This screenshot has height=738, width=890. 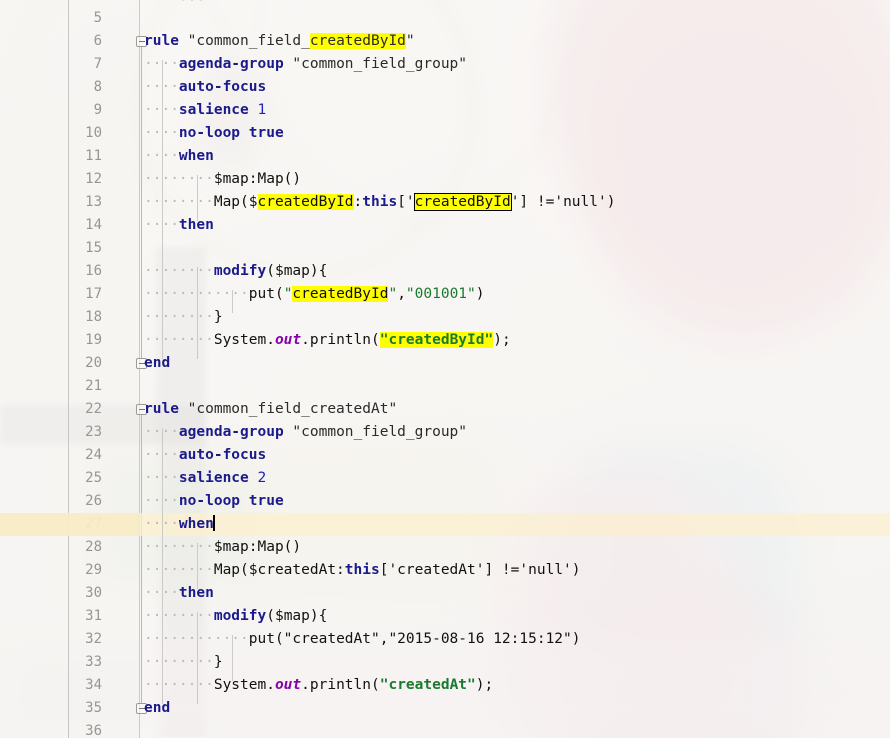 I want to click on code-token: "001001", so click(x=440, y=294).